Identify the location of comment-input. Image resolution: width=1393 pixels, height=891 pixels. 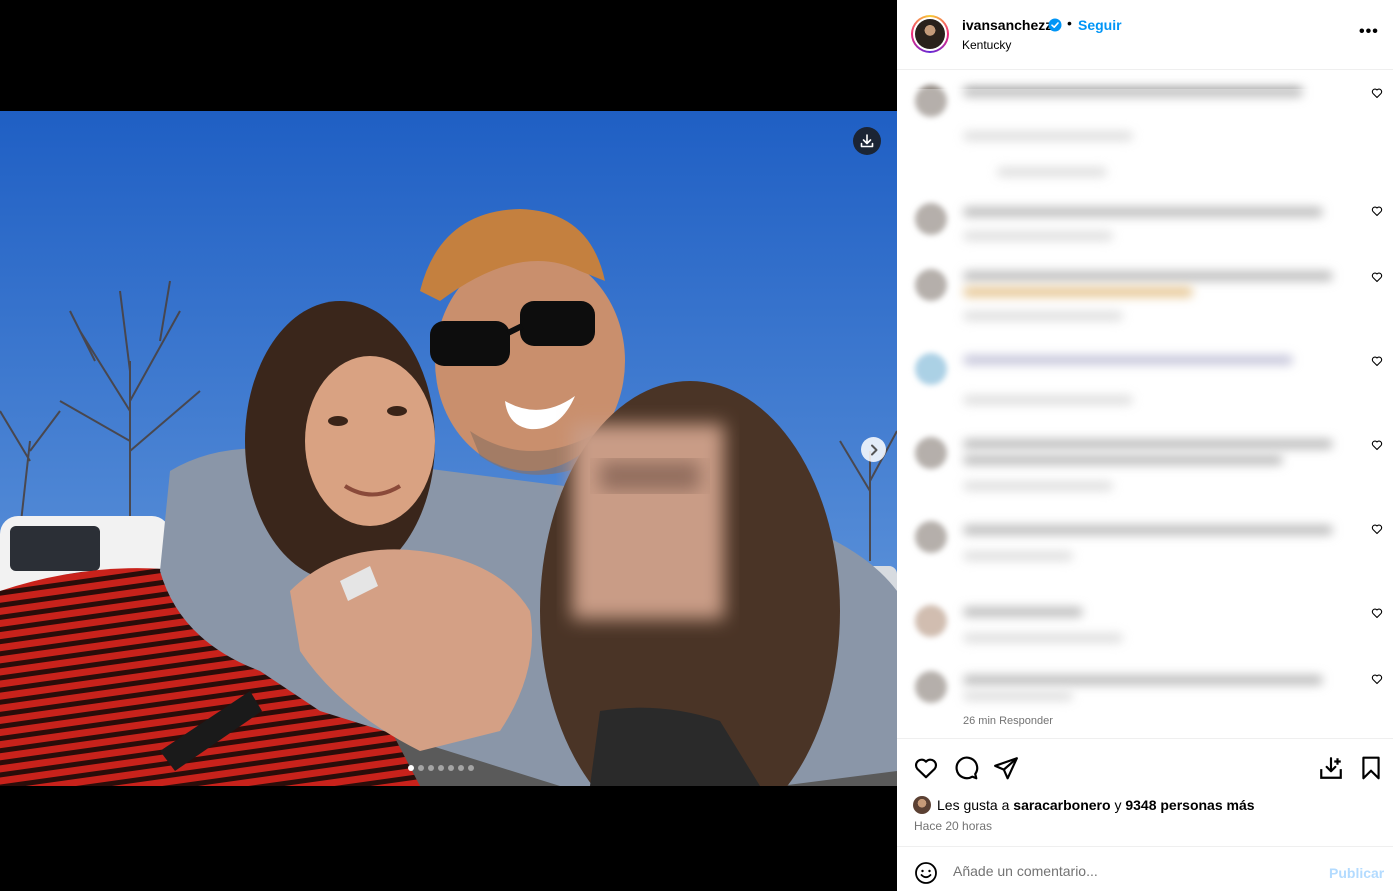
(1128, 871).